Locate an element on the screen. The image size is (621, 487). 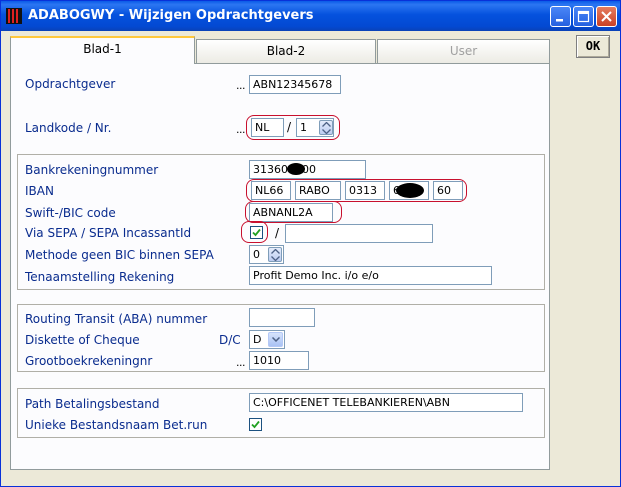
methode-bic-spinner is located at coordinates (275, 254).